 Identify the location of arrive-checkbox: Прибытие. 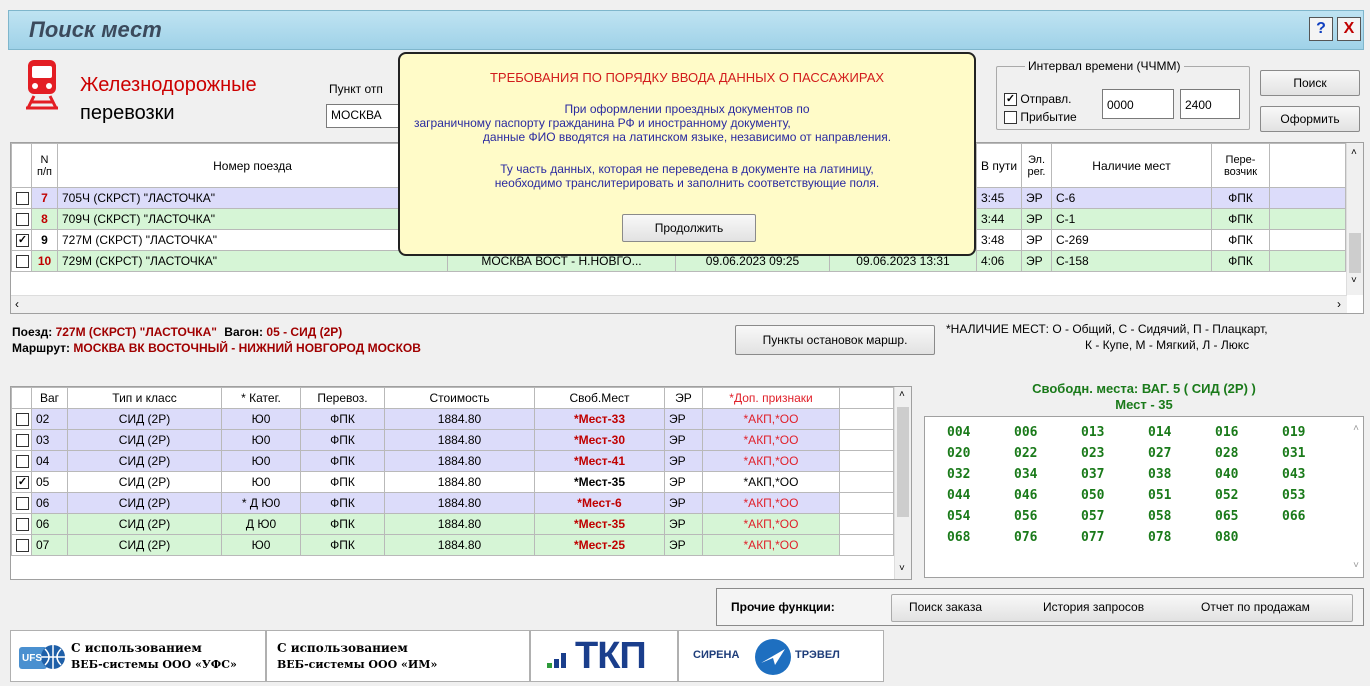
(1040, 117).